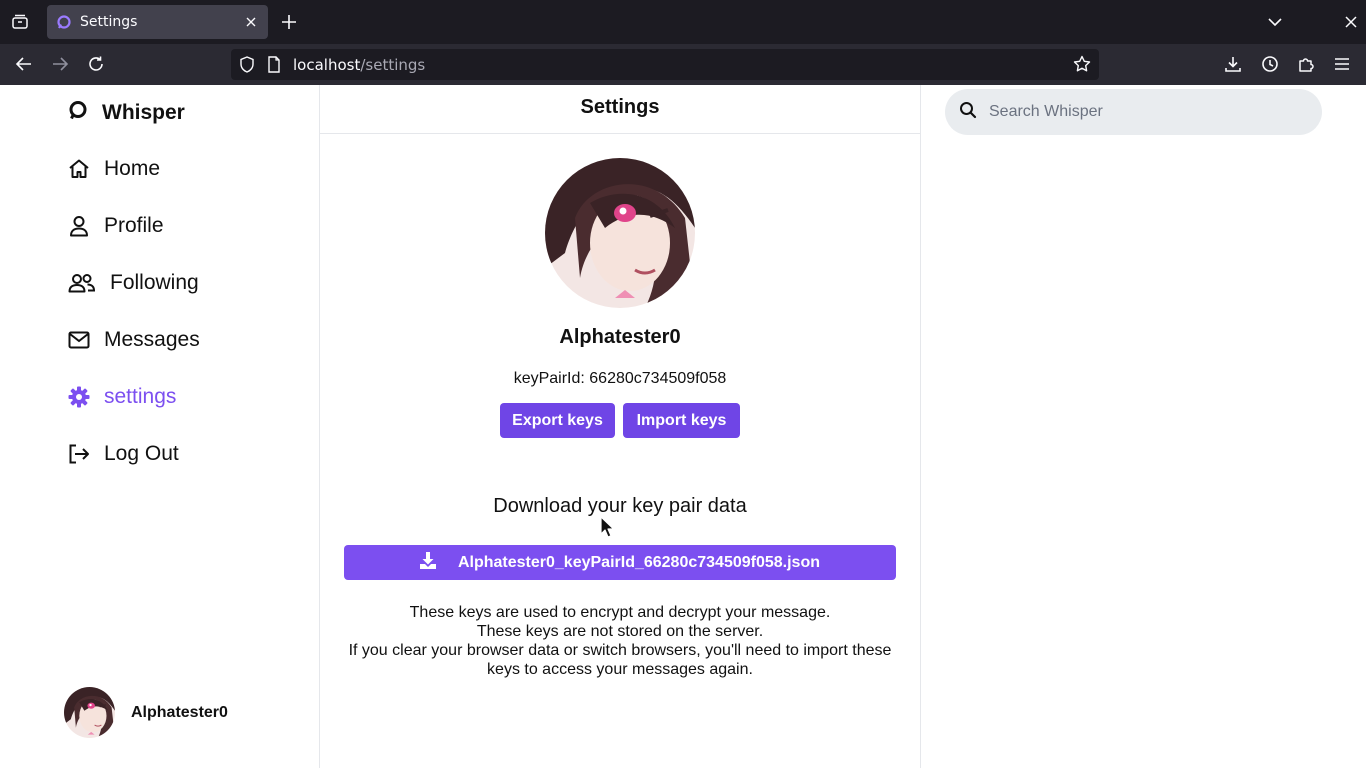  What do you see at coordinates (132, 168) in the screenshot?
I see `sidebar-item-label: Home` at bounding box center [132, 168].